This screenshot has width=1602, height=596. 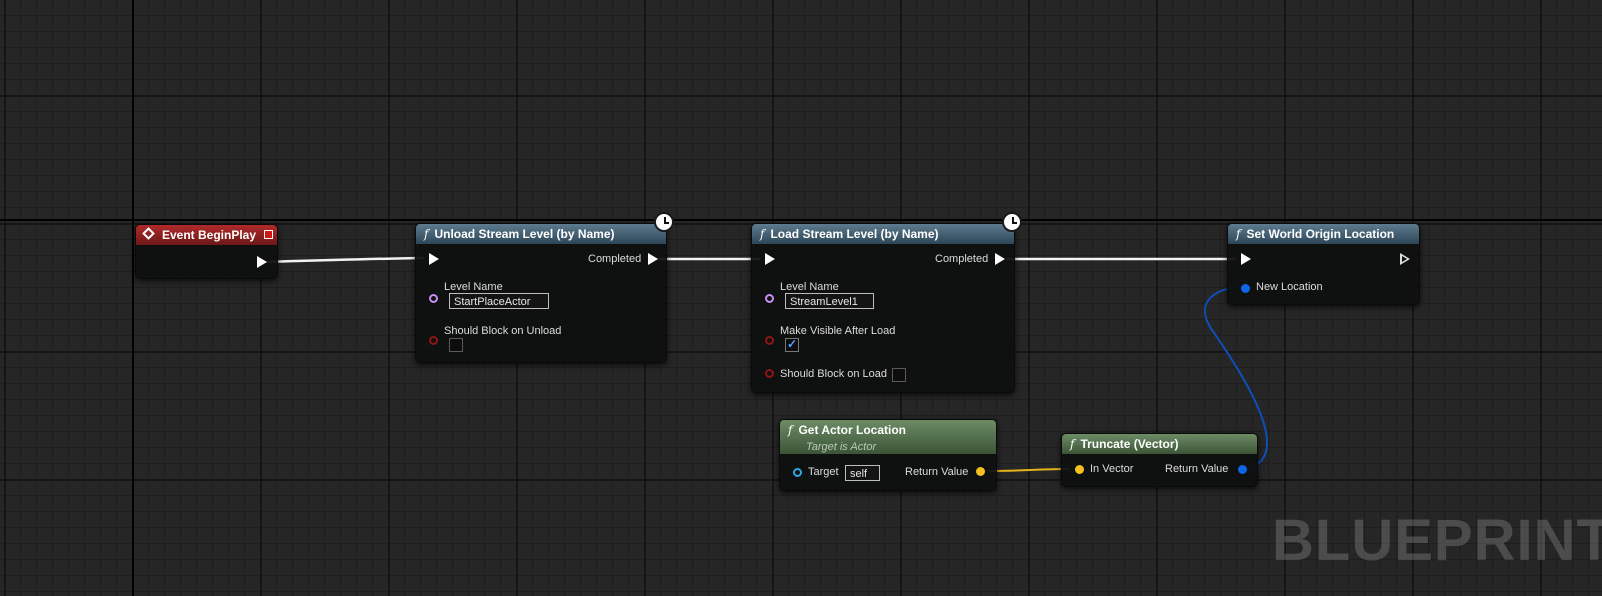 What do you see at coordinates (615, 259) in the screenshot?
I see `unload-completed-label: Completed` at bounding box center [615, 259].